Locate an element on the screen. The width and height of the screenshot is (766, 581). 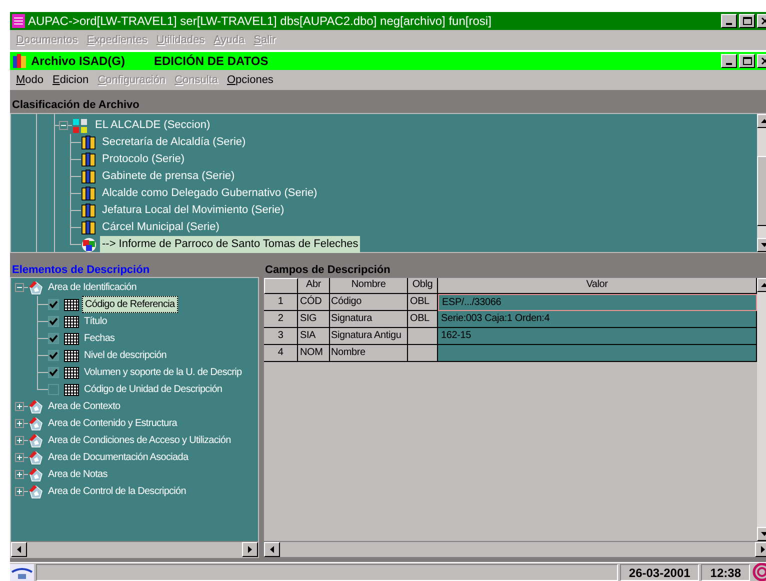
tree-item: Area de Notas is located at coordinates (78, 474).